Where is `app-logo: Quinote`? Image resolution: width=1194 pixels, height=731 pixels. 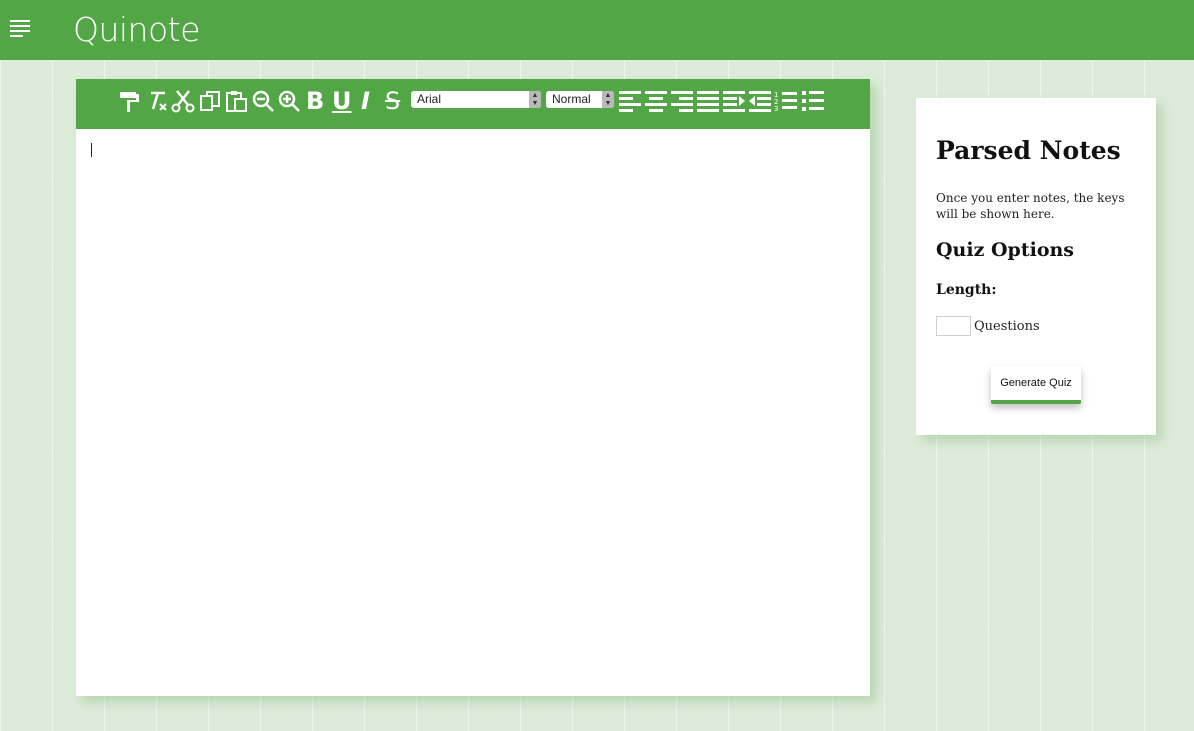
app-logo: Quinote is located at coordinates (136, 29).